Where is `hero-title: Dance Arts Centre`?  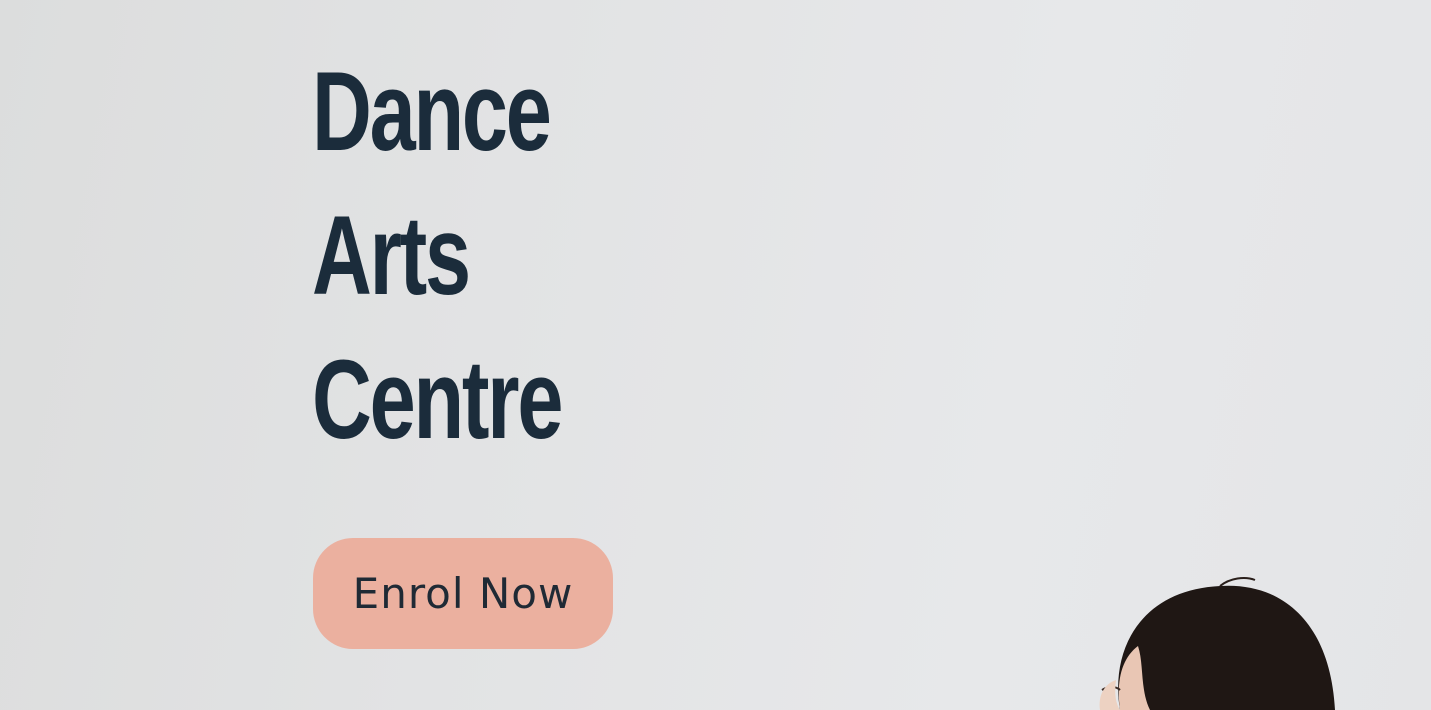 hero-title: Dance Arts Centre is located at coordinates (460, 256).